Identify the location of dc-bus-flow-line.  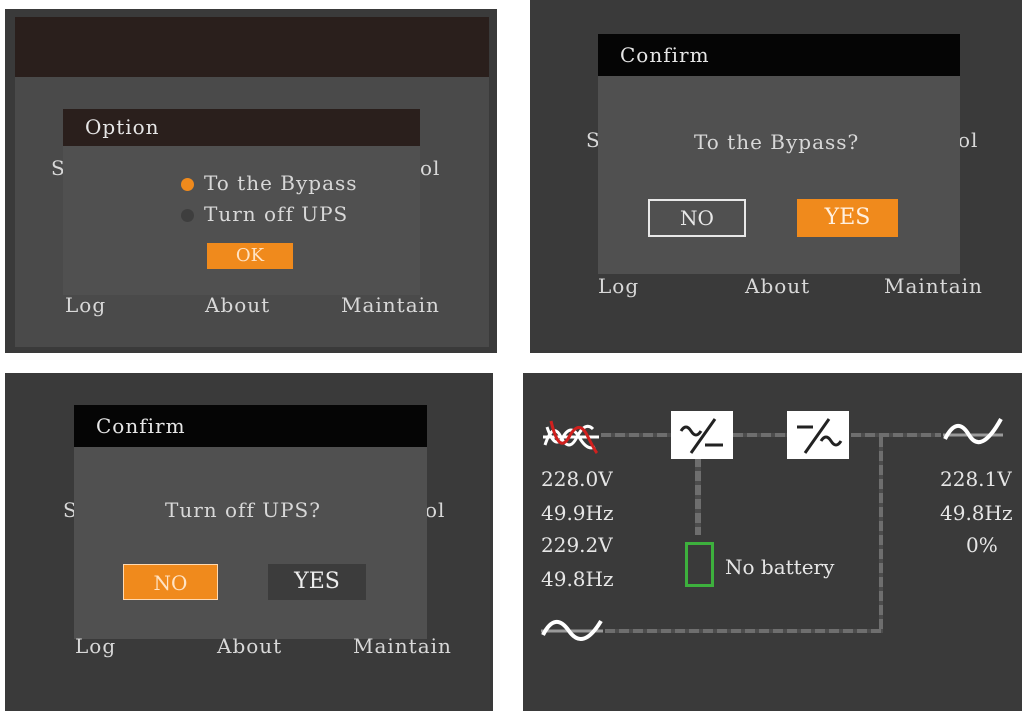
(761, 435).